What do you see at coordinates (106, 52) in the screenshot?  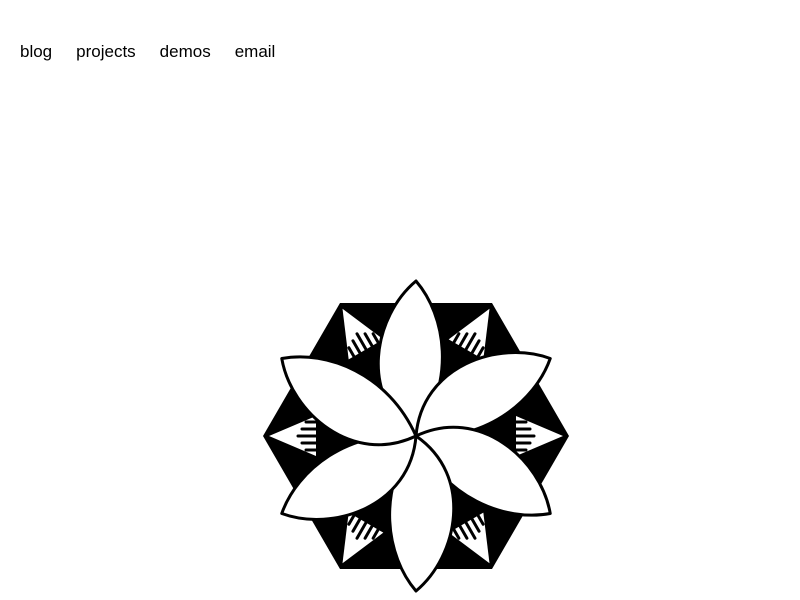 I see `nav-link-projects: projects` at bounding box center [106, 52].